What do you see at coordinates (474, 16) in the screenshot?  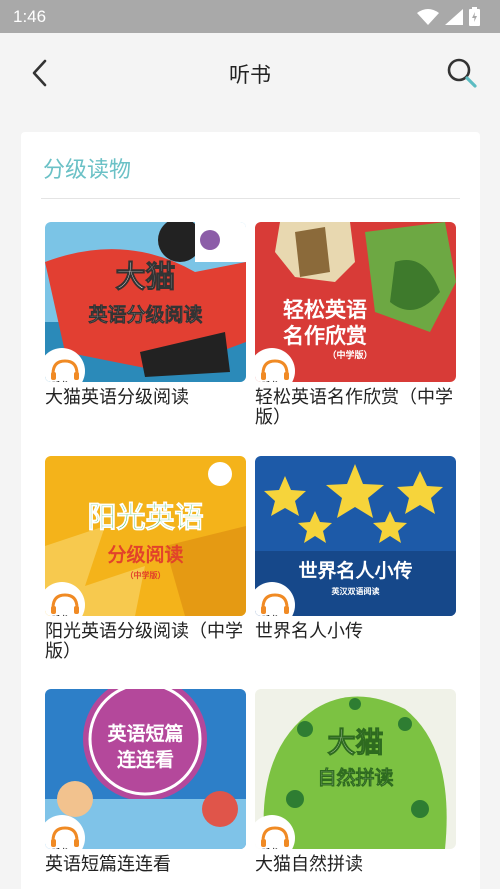 I see `battery-icon` at bounding box center [474, 16].